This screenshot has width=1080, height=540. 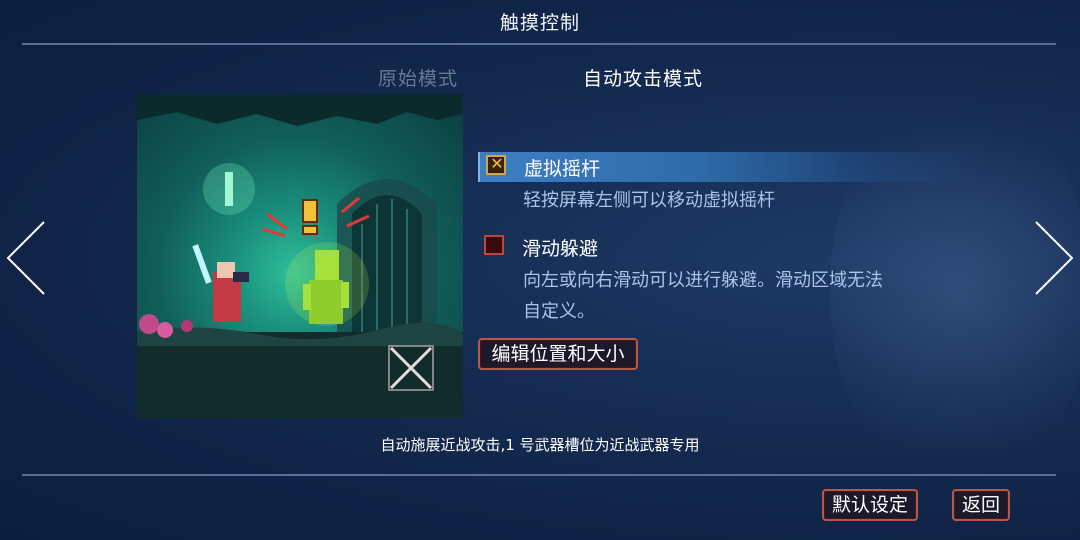 What do you see at coordinates (628, 247) in the screenshot?
I see `option-swipe-dodge: 滑动躲避` at bounding box center [628, 247].